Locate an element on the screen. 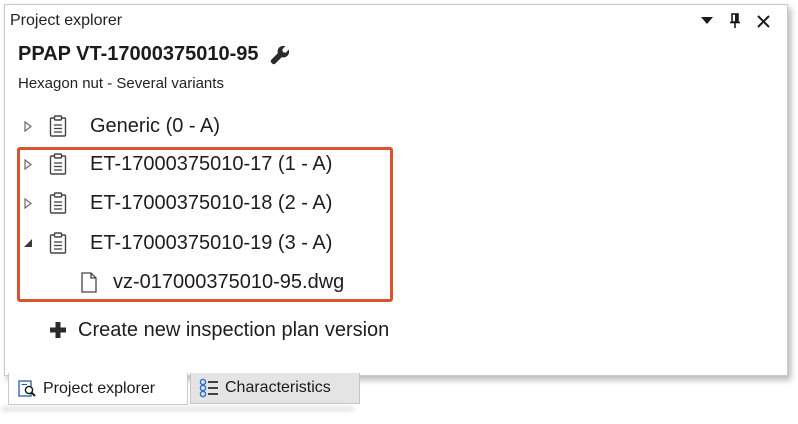  tree-item-label: ET-17000375010-18 (2 - A) is located at coordinates (211, 202).